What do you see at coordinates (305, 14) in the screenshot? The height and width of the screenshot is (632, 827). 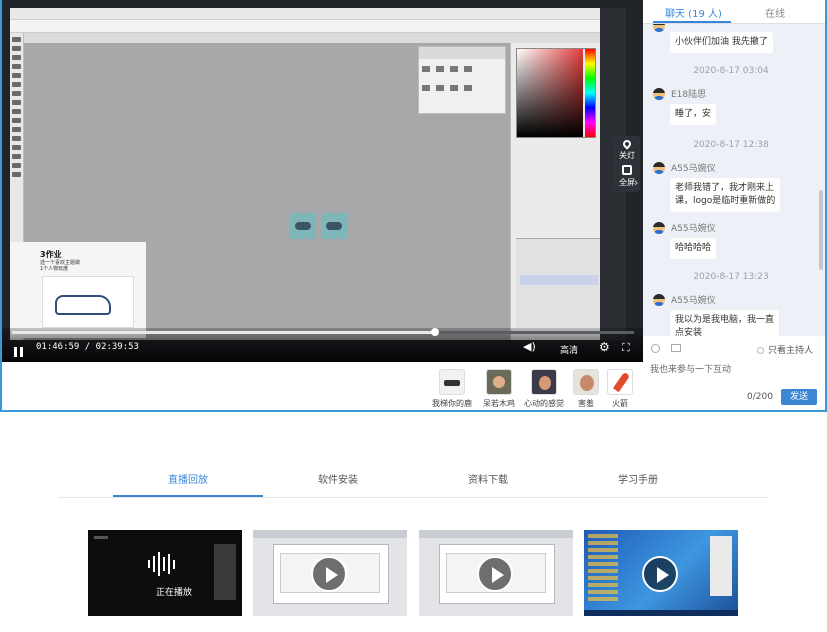 I see `illustrator-menubar` at bounding box center [305, 14].